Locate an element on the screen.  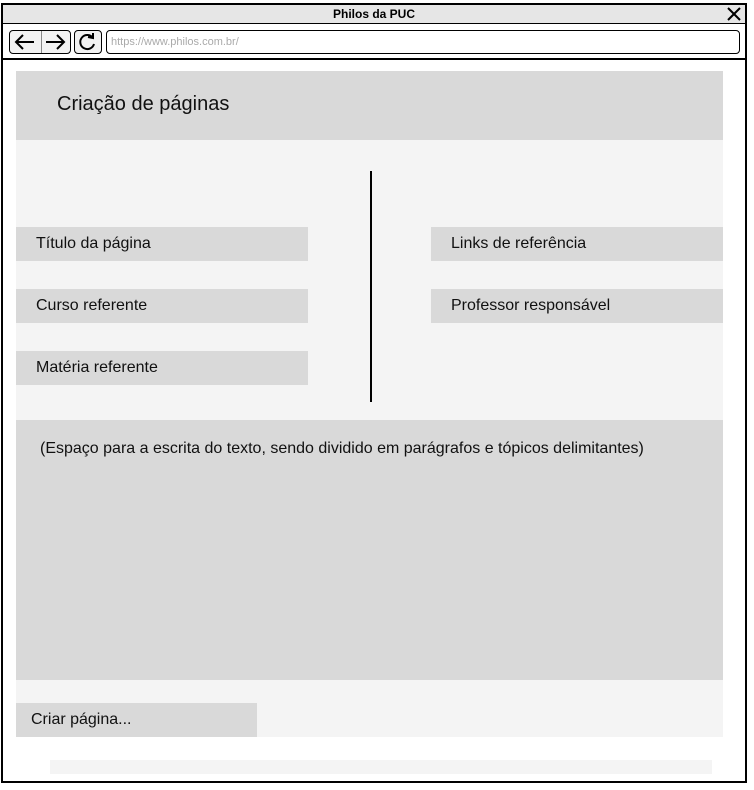
window-title: Philos da PUC is located at coordinates (373, 14).